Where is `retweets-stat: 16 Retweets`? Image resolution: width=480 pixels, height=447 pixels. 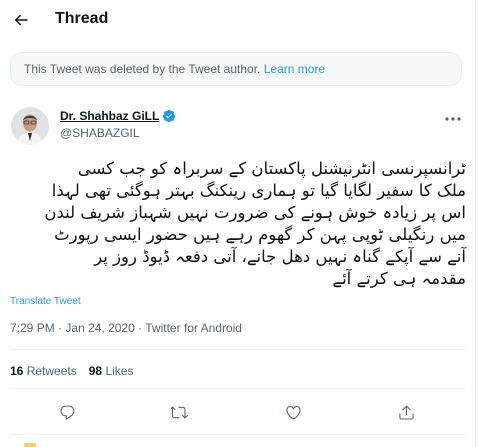 retweets-stat: 16 Retweets is located at coordinates (43, 371).